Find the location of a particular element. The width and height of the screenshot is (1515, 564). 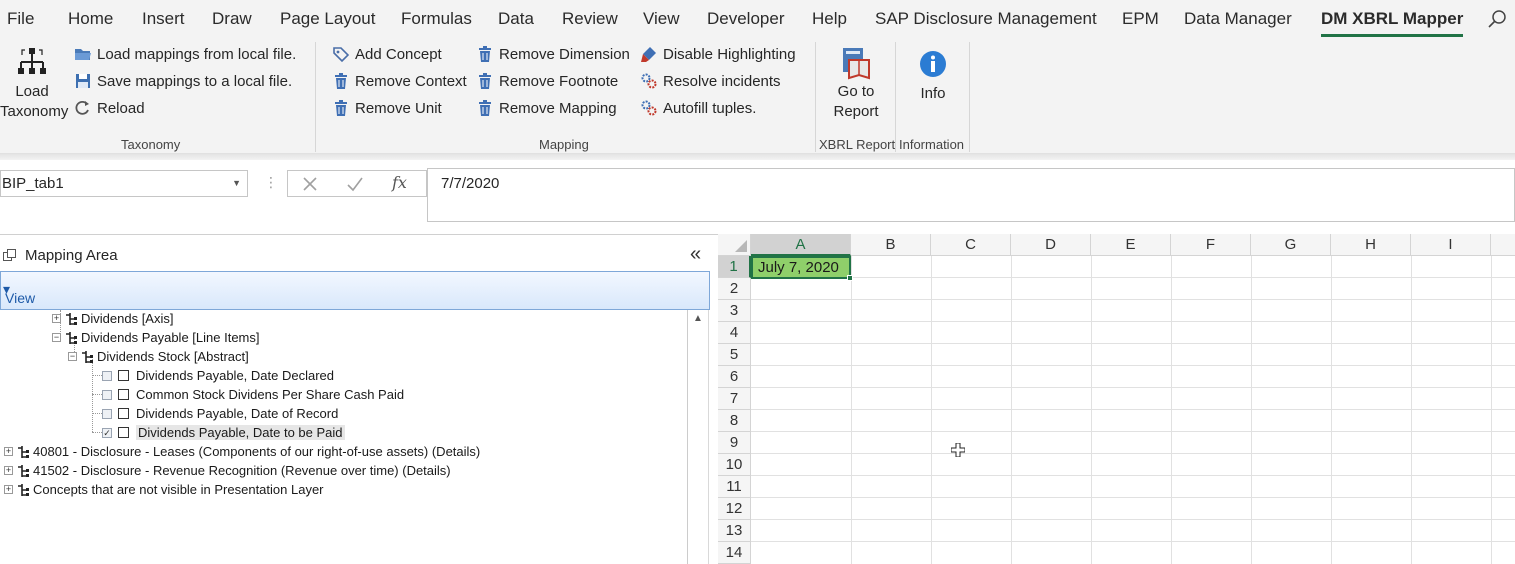

tree-node-label: Dividends Payable, Date Declared is located at coordinates (235, 375).